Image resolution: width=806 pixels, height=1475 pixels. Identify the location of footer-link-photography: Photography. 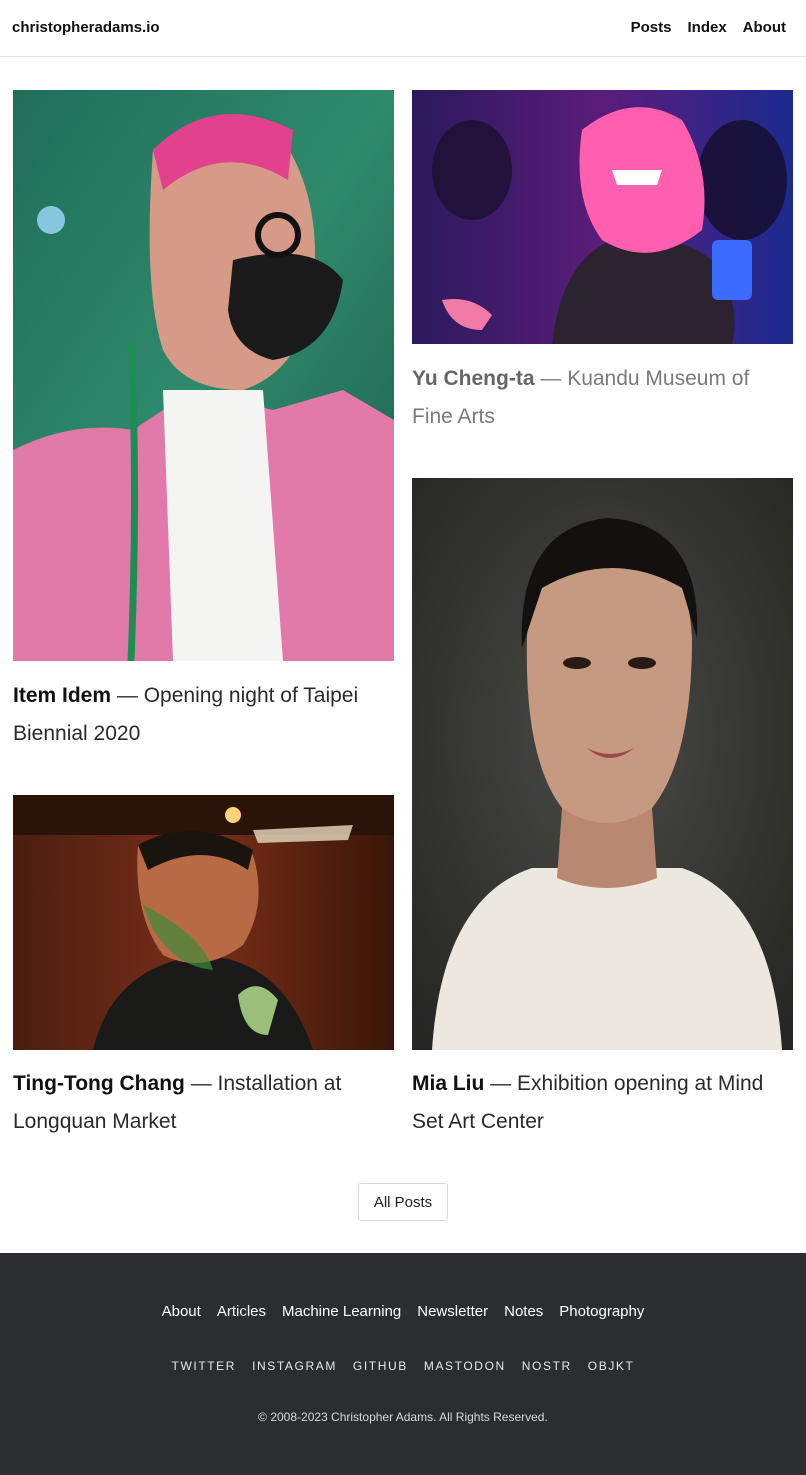
(601, 1311).